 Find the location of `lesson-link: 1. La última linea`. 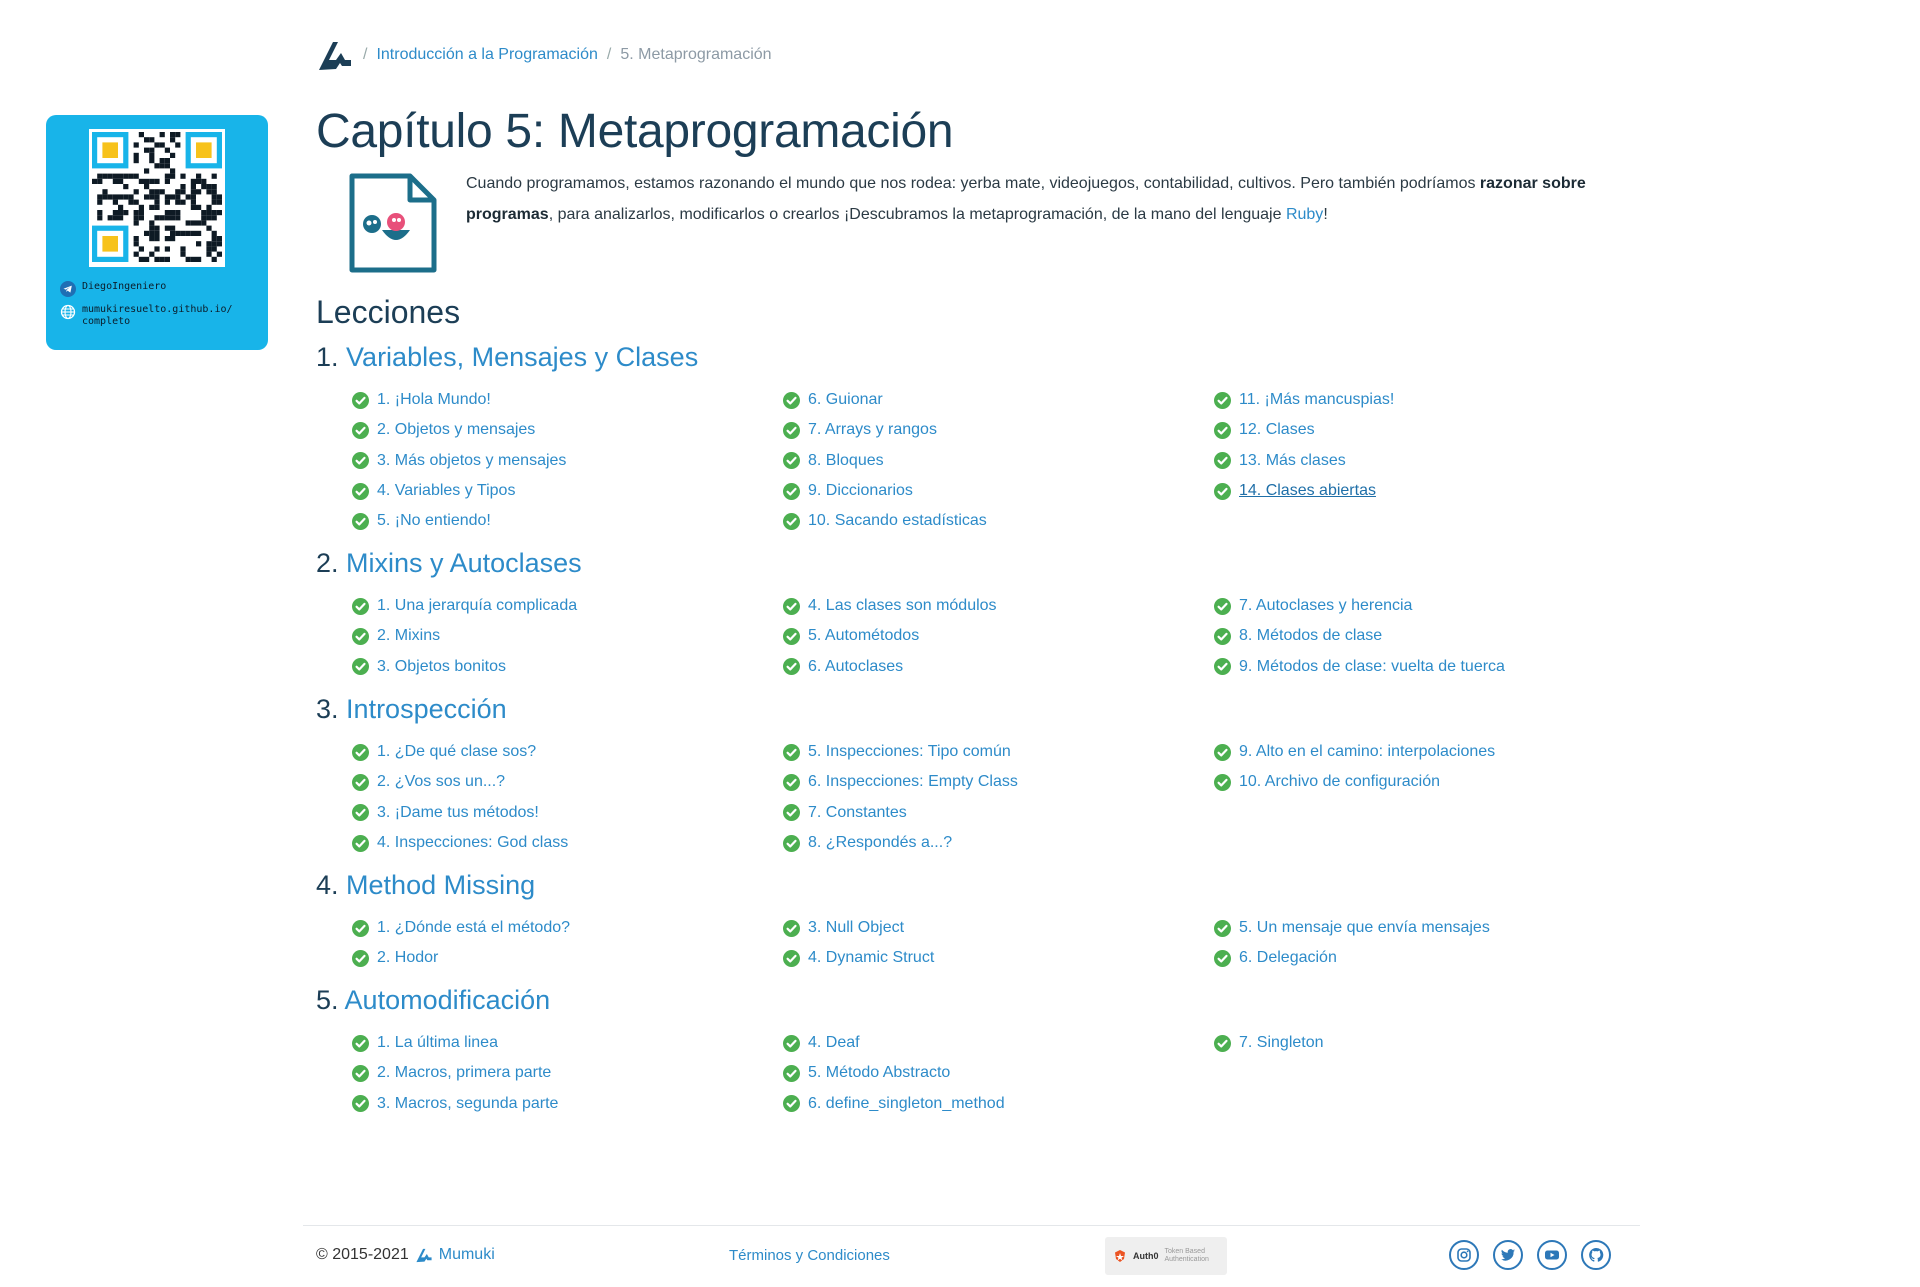

lesson-link: 1. La última linea is located at coordinates (455, 1043).